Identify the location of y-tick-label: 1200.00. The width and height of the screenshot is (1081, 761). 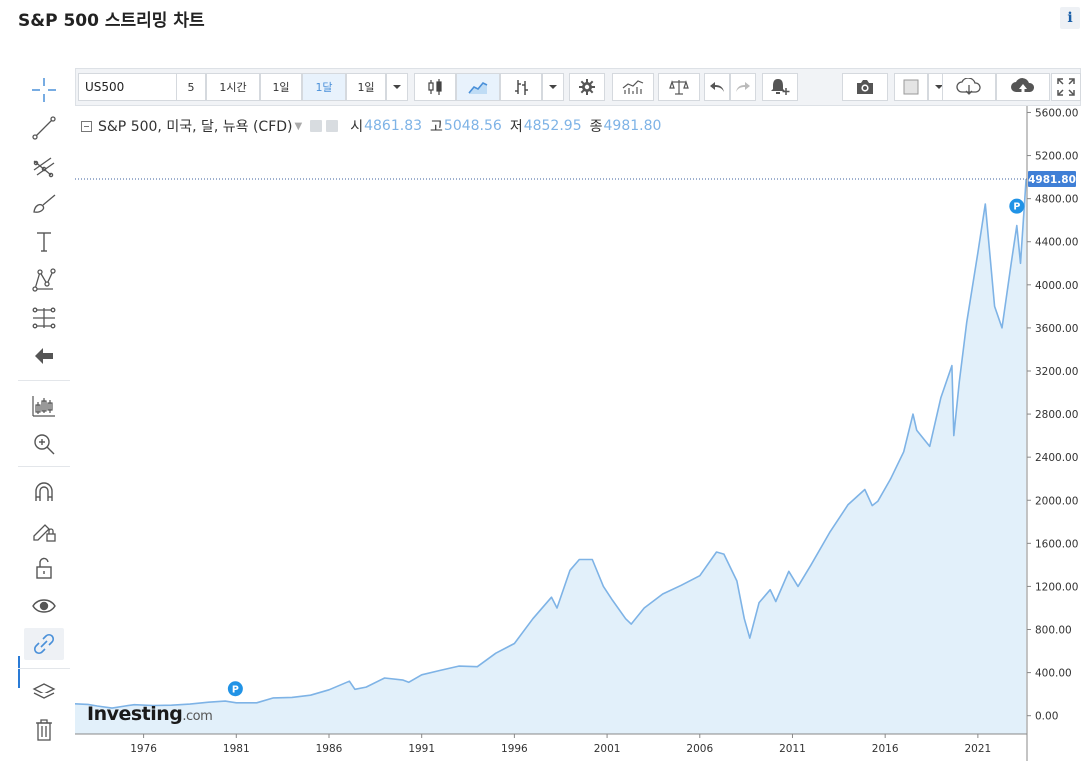
(1056, 587).